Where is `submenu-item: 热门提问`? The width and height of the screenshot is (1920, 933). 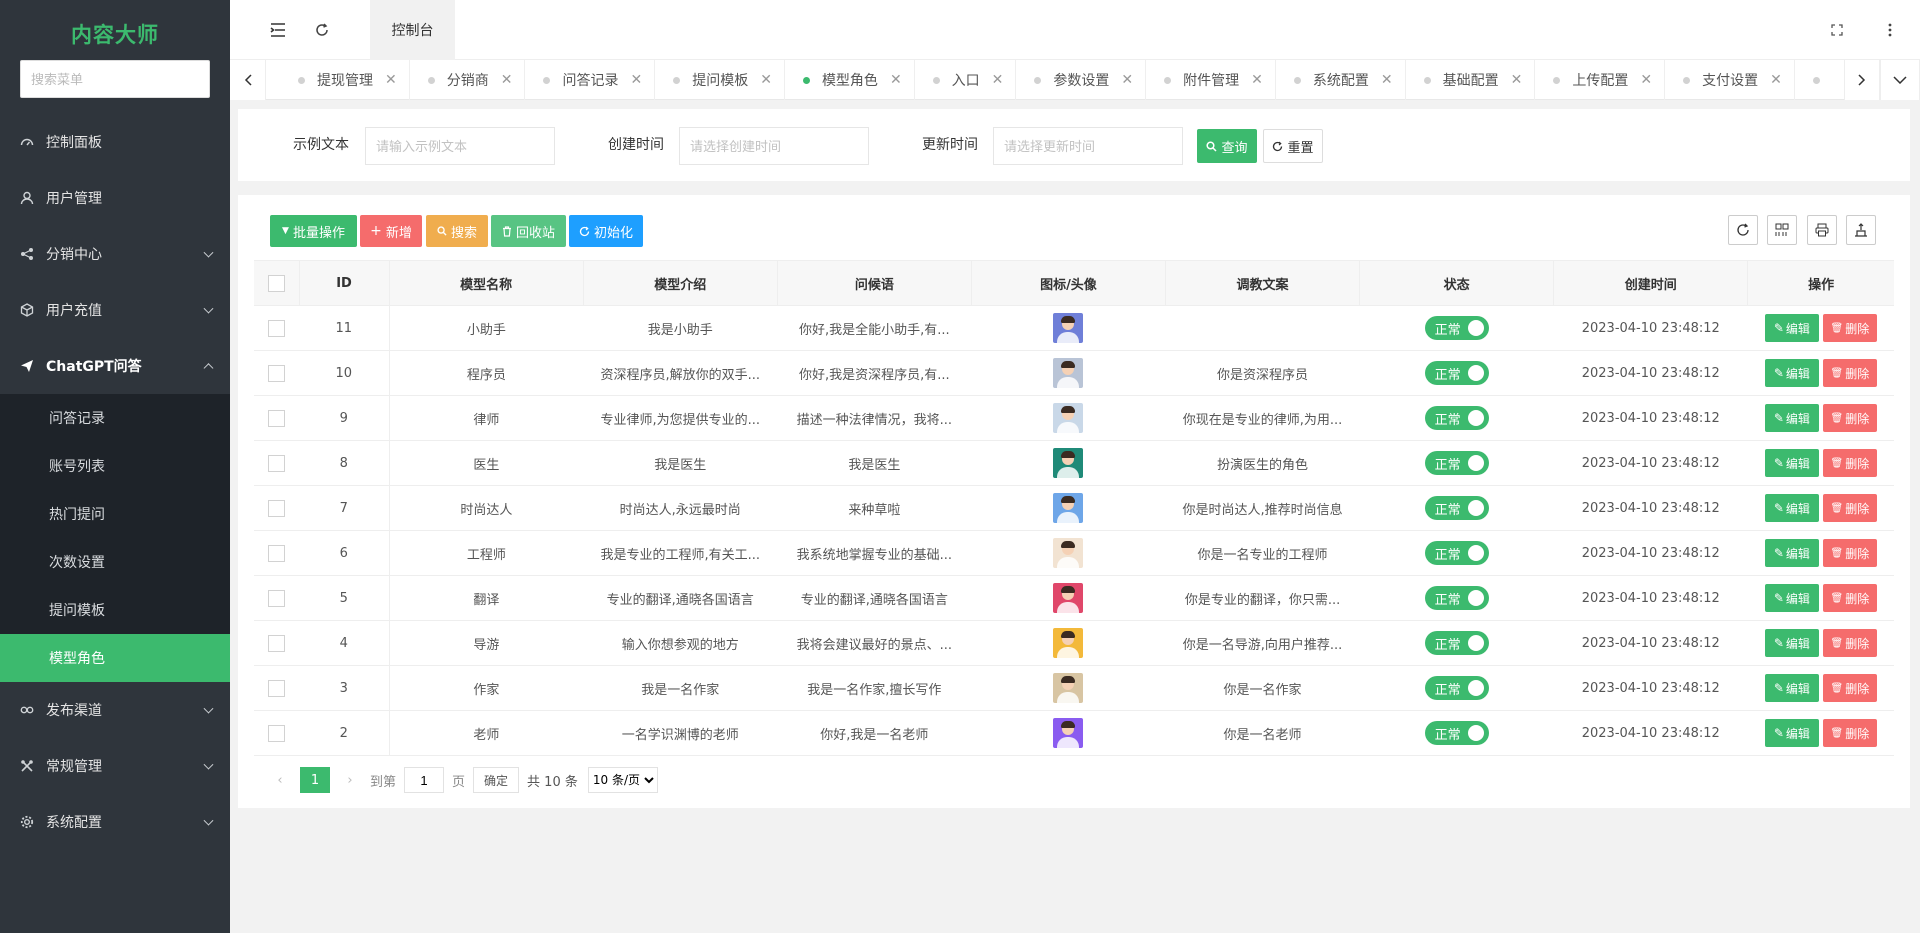
submenu-item: 热门提问 is located at coordinates (115, 514).